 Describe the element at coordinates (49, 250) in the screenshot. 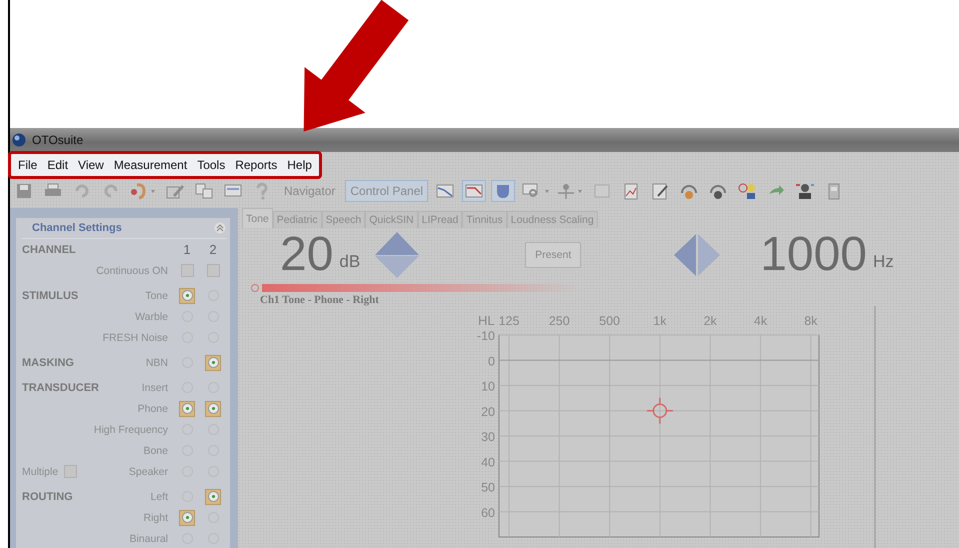

I see `section-heading: CHANNEL` at that location.